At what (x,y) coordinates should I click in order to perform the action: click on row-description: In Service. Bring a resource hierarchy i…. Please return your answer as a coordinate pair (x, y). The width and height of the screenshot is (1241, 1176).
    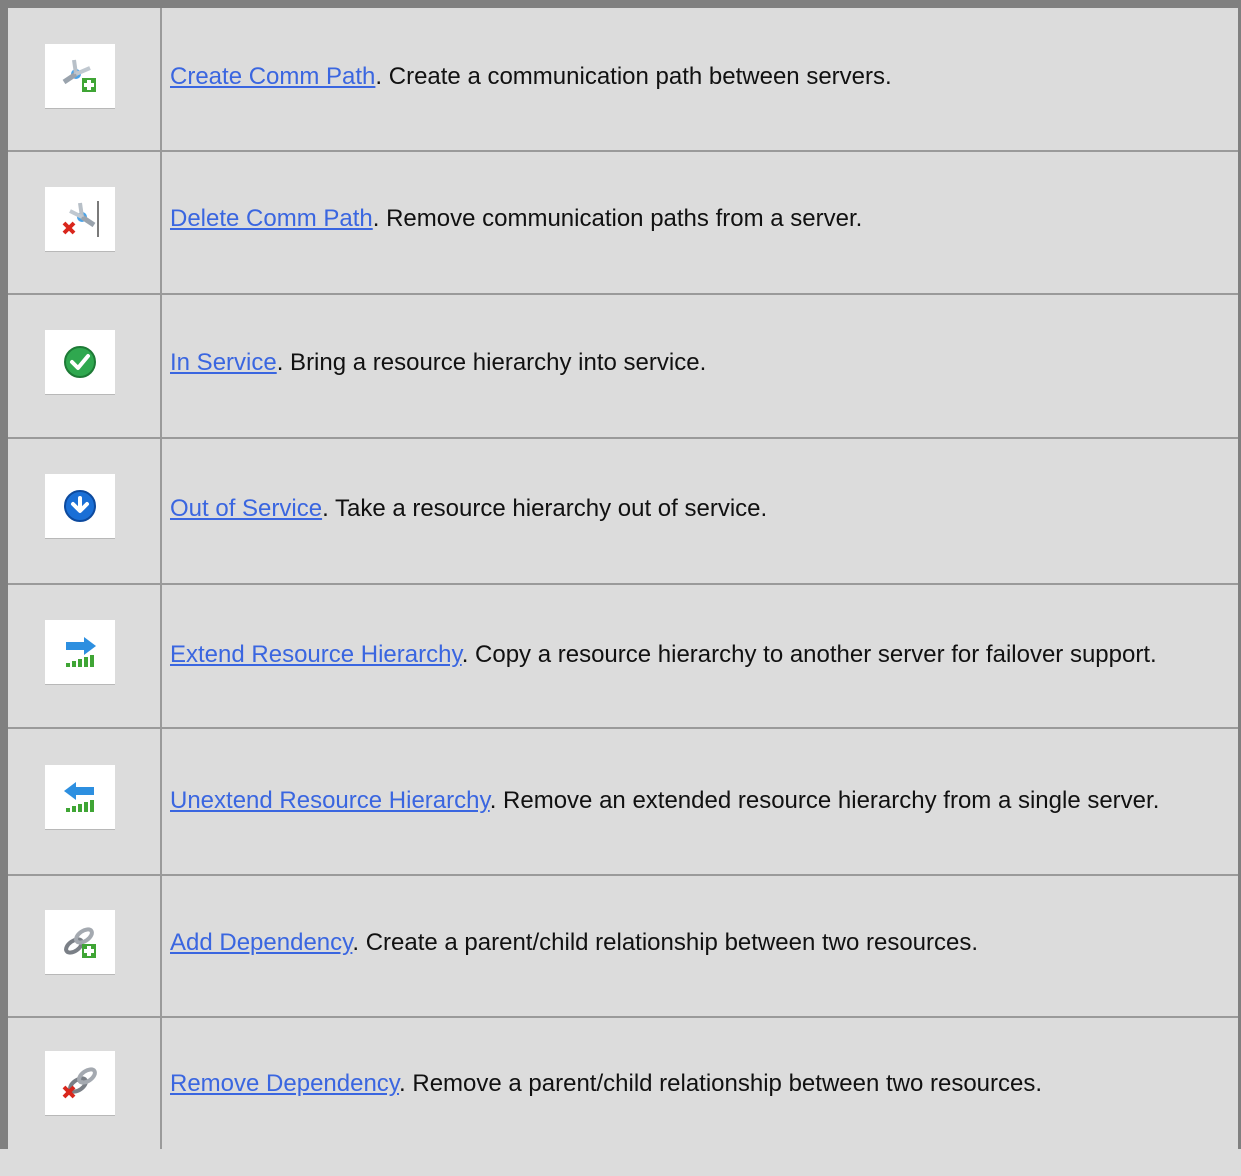
    Looking at the image, I should click on (438, 363).